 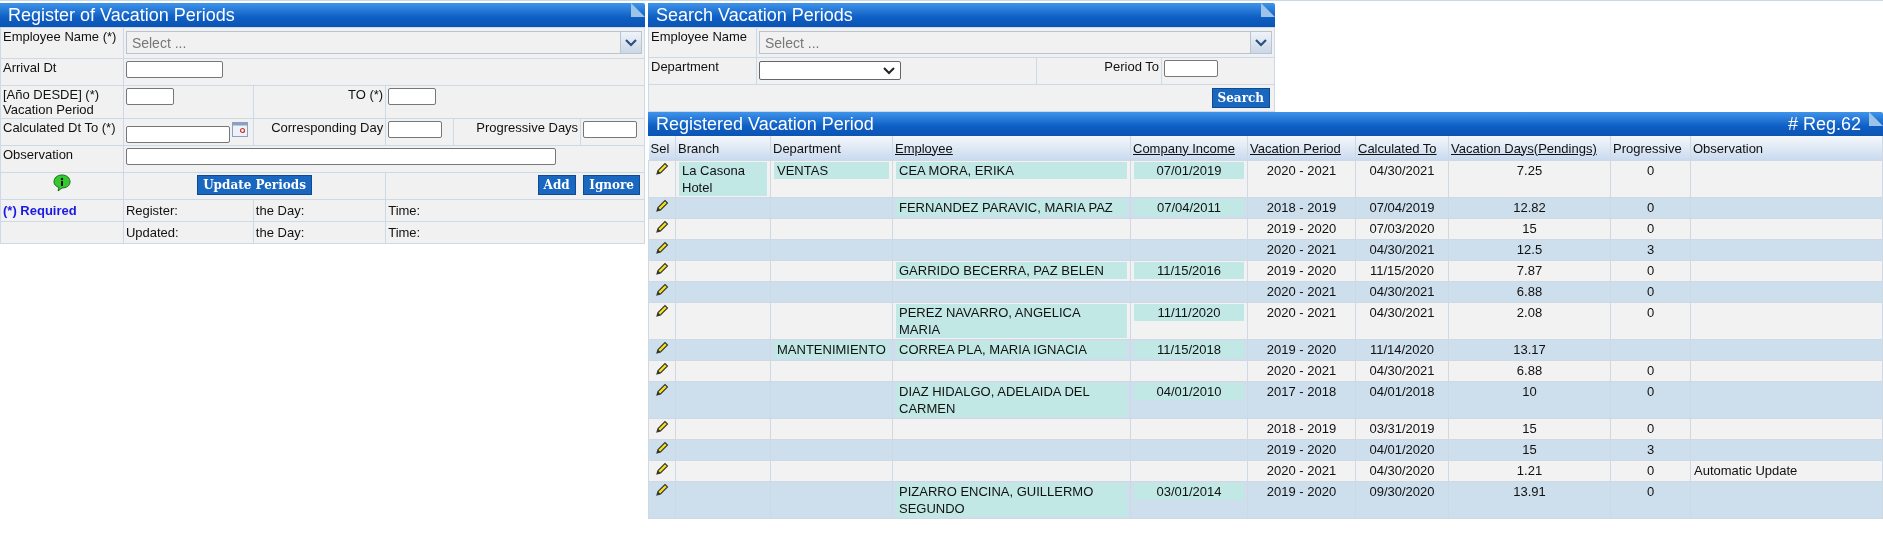 I want to click on field-label: Progressive Days, so click(x=527, y=127).